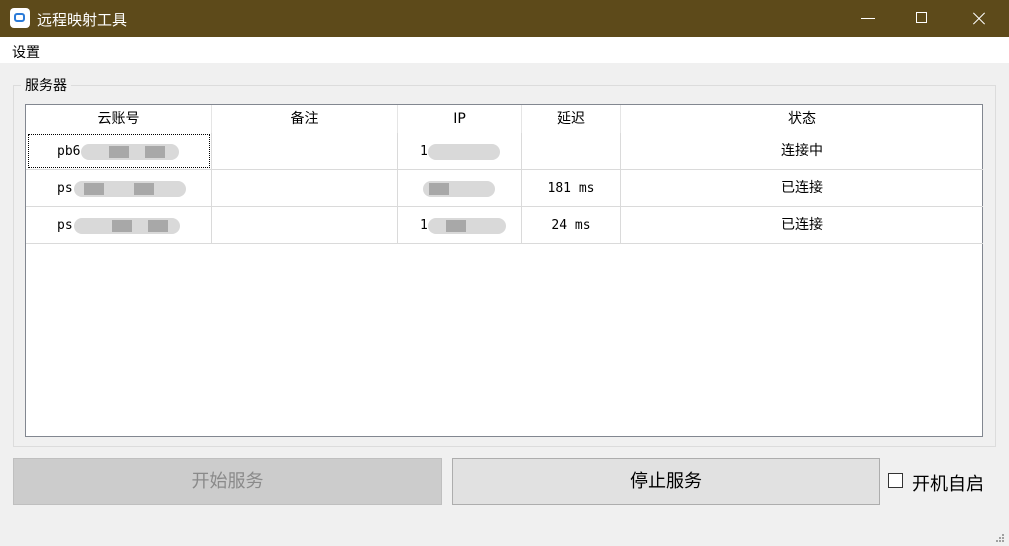 The image size is (1009, 546). I want to click on app-icon, so click(20, 18).